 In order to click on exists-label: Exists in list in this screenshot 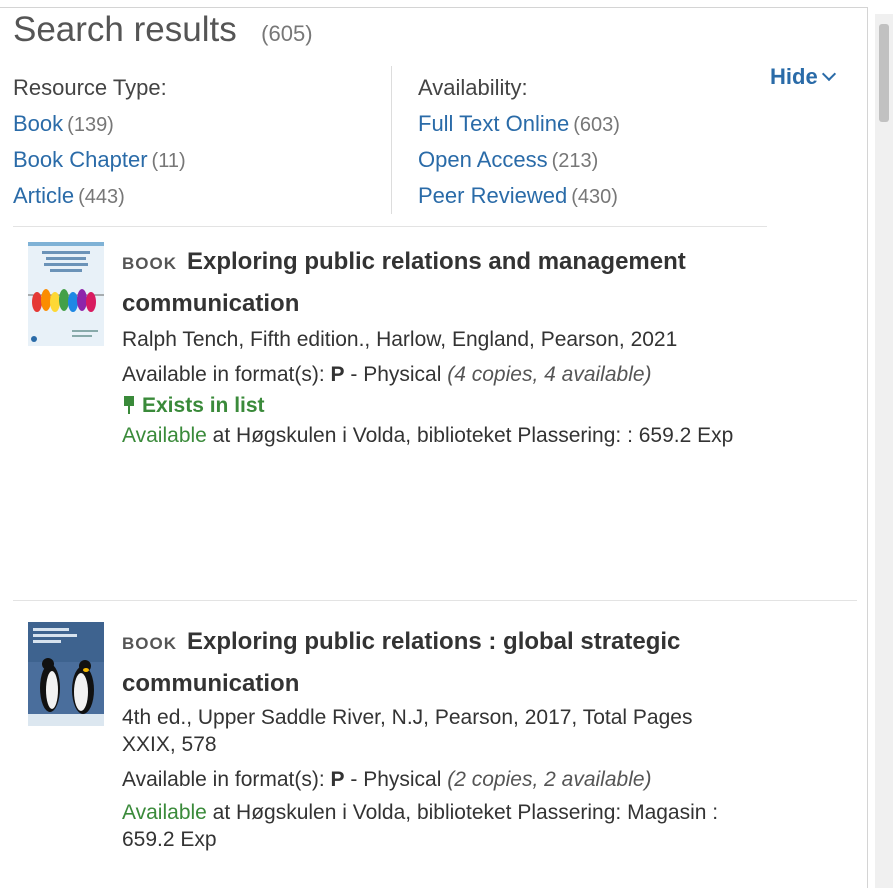, I will do `click(203, 405)`.